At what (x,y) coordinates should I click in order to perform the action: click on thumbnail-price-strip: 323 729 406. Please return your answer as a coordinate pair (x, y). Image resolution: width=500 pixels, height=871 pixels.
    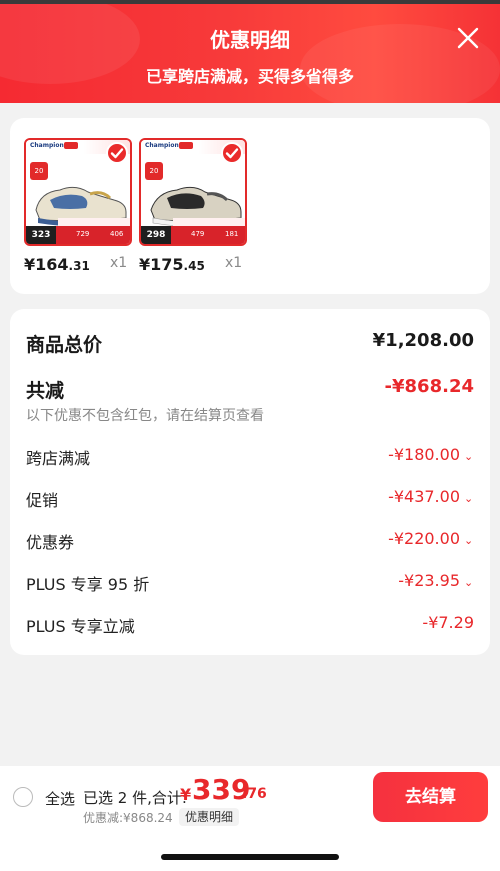
    Looking at the image, I should click on (78, 235).